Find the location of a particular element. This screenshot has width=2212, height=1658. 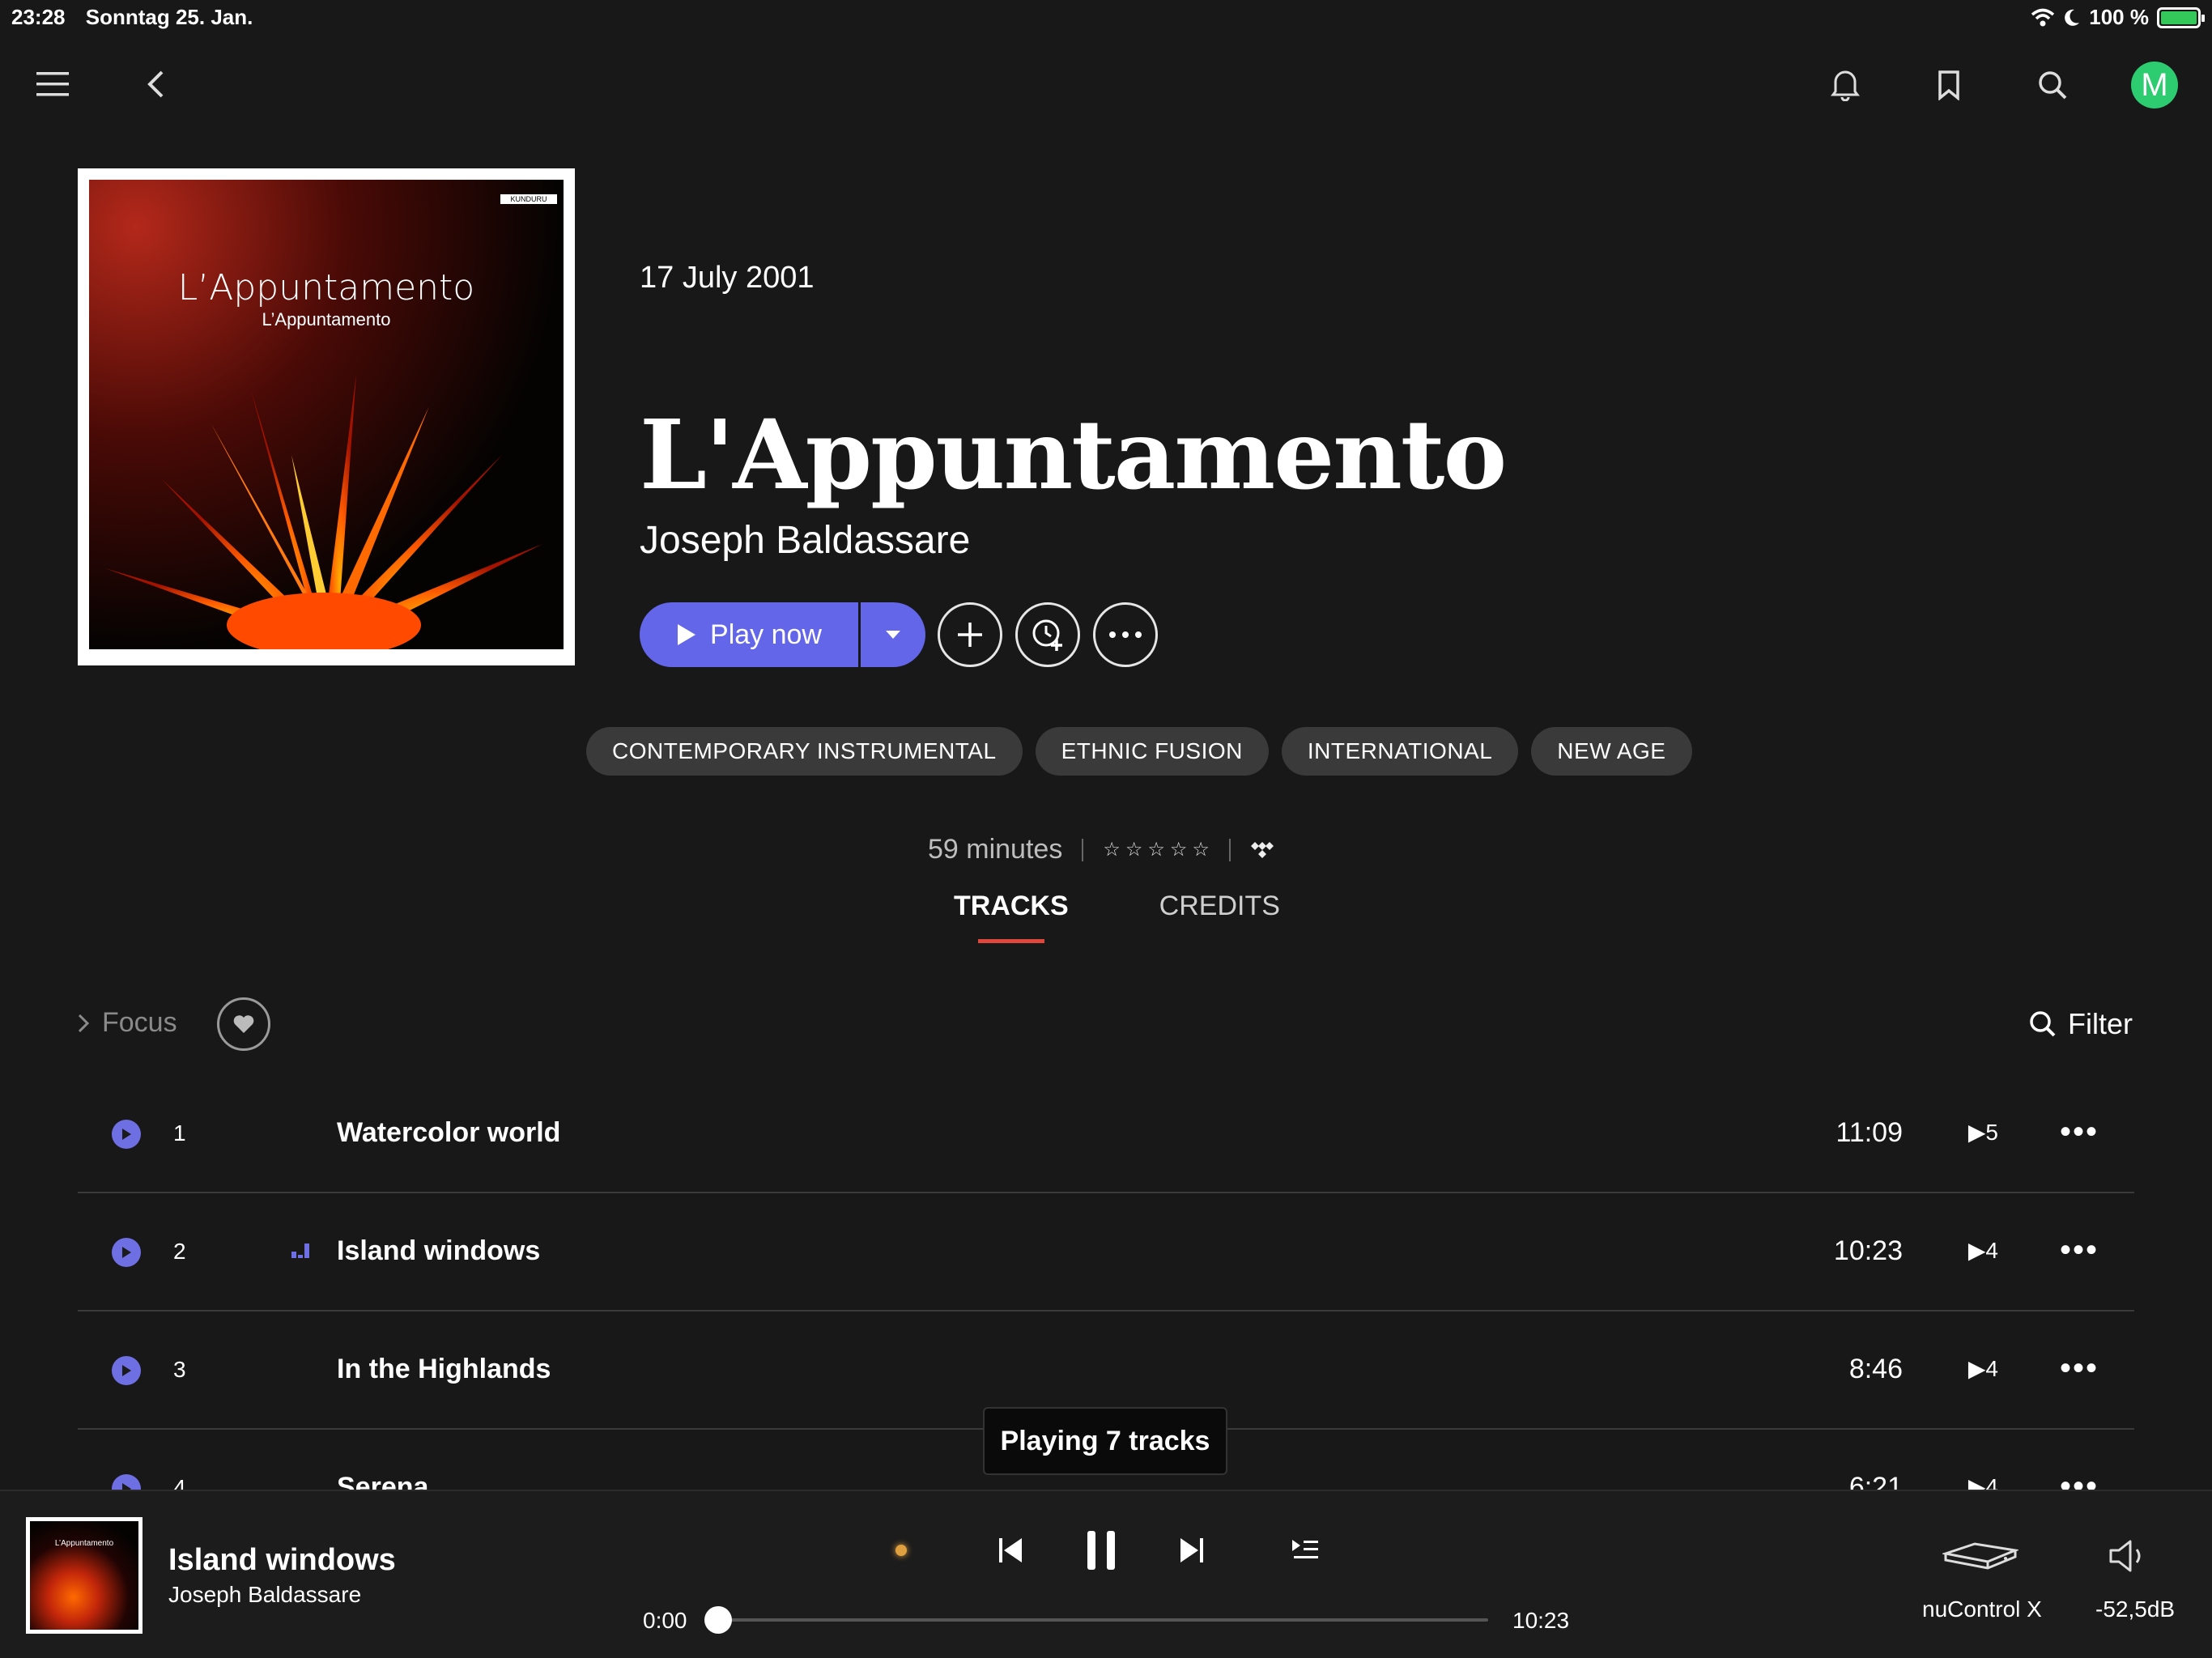

filter-label: Filter is located at coordinates (2100, 1023).